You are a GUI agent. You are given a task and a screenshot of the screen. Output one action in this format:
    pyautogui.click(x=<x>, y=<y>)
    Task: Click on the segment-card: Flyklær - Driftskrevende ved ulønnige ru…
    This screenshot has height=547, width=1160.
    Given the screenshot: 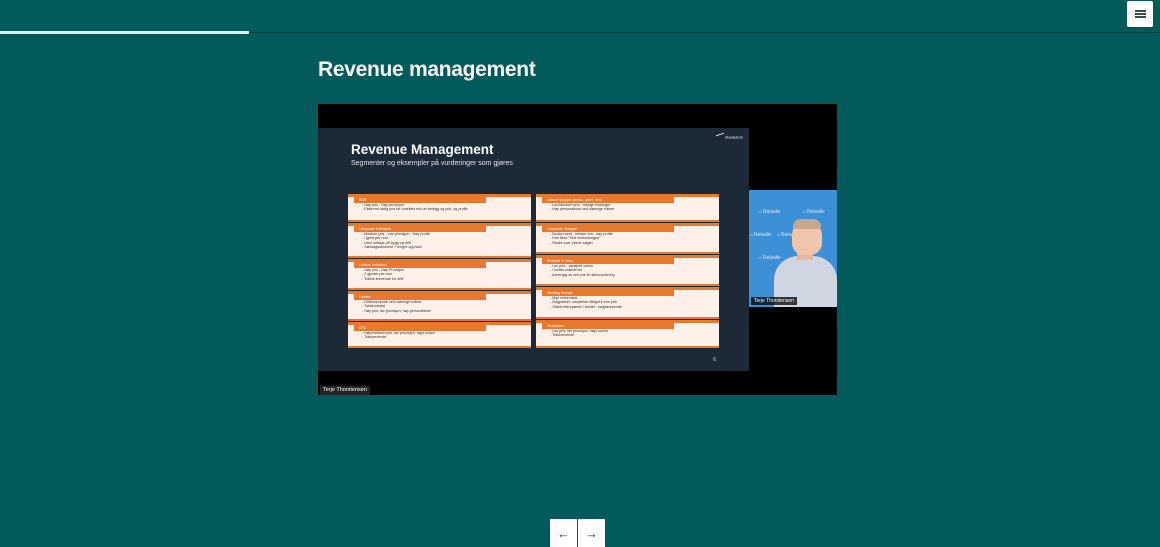 What is the action you would take?
    pyautogui.click(x=439, y=306)
    